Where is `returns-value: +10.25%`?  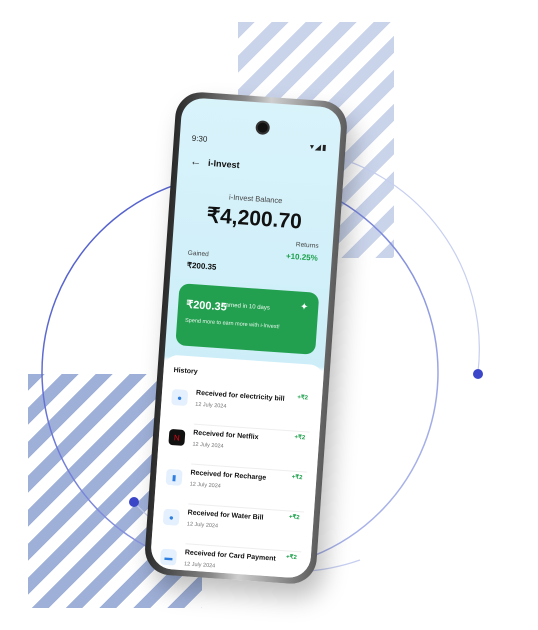 returns-value: +10.25% is located at coordinates (302, 257).